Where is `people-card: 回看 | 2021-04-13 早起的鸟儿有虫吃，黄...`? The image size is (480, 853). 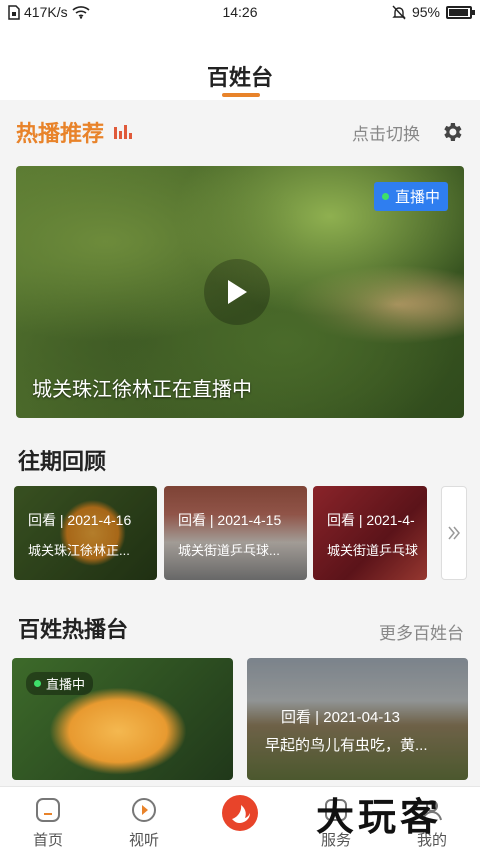 people-card: 回看 | 2021-04-13 早起的鸟儿有虫吃，黄... is located at coordinates (357, 719).